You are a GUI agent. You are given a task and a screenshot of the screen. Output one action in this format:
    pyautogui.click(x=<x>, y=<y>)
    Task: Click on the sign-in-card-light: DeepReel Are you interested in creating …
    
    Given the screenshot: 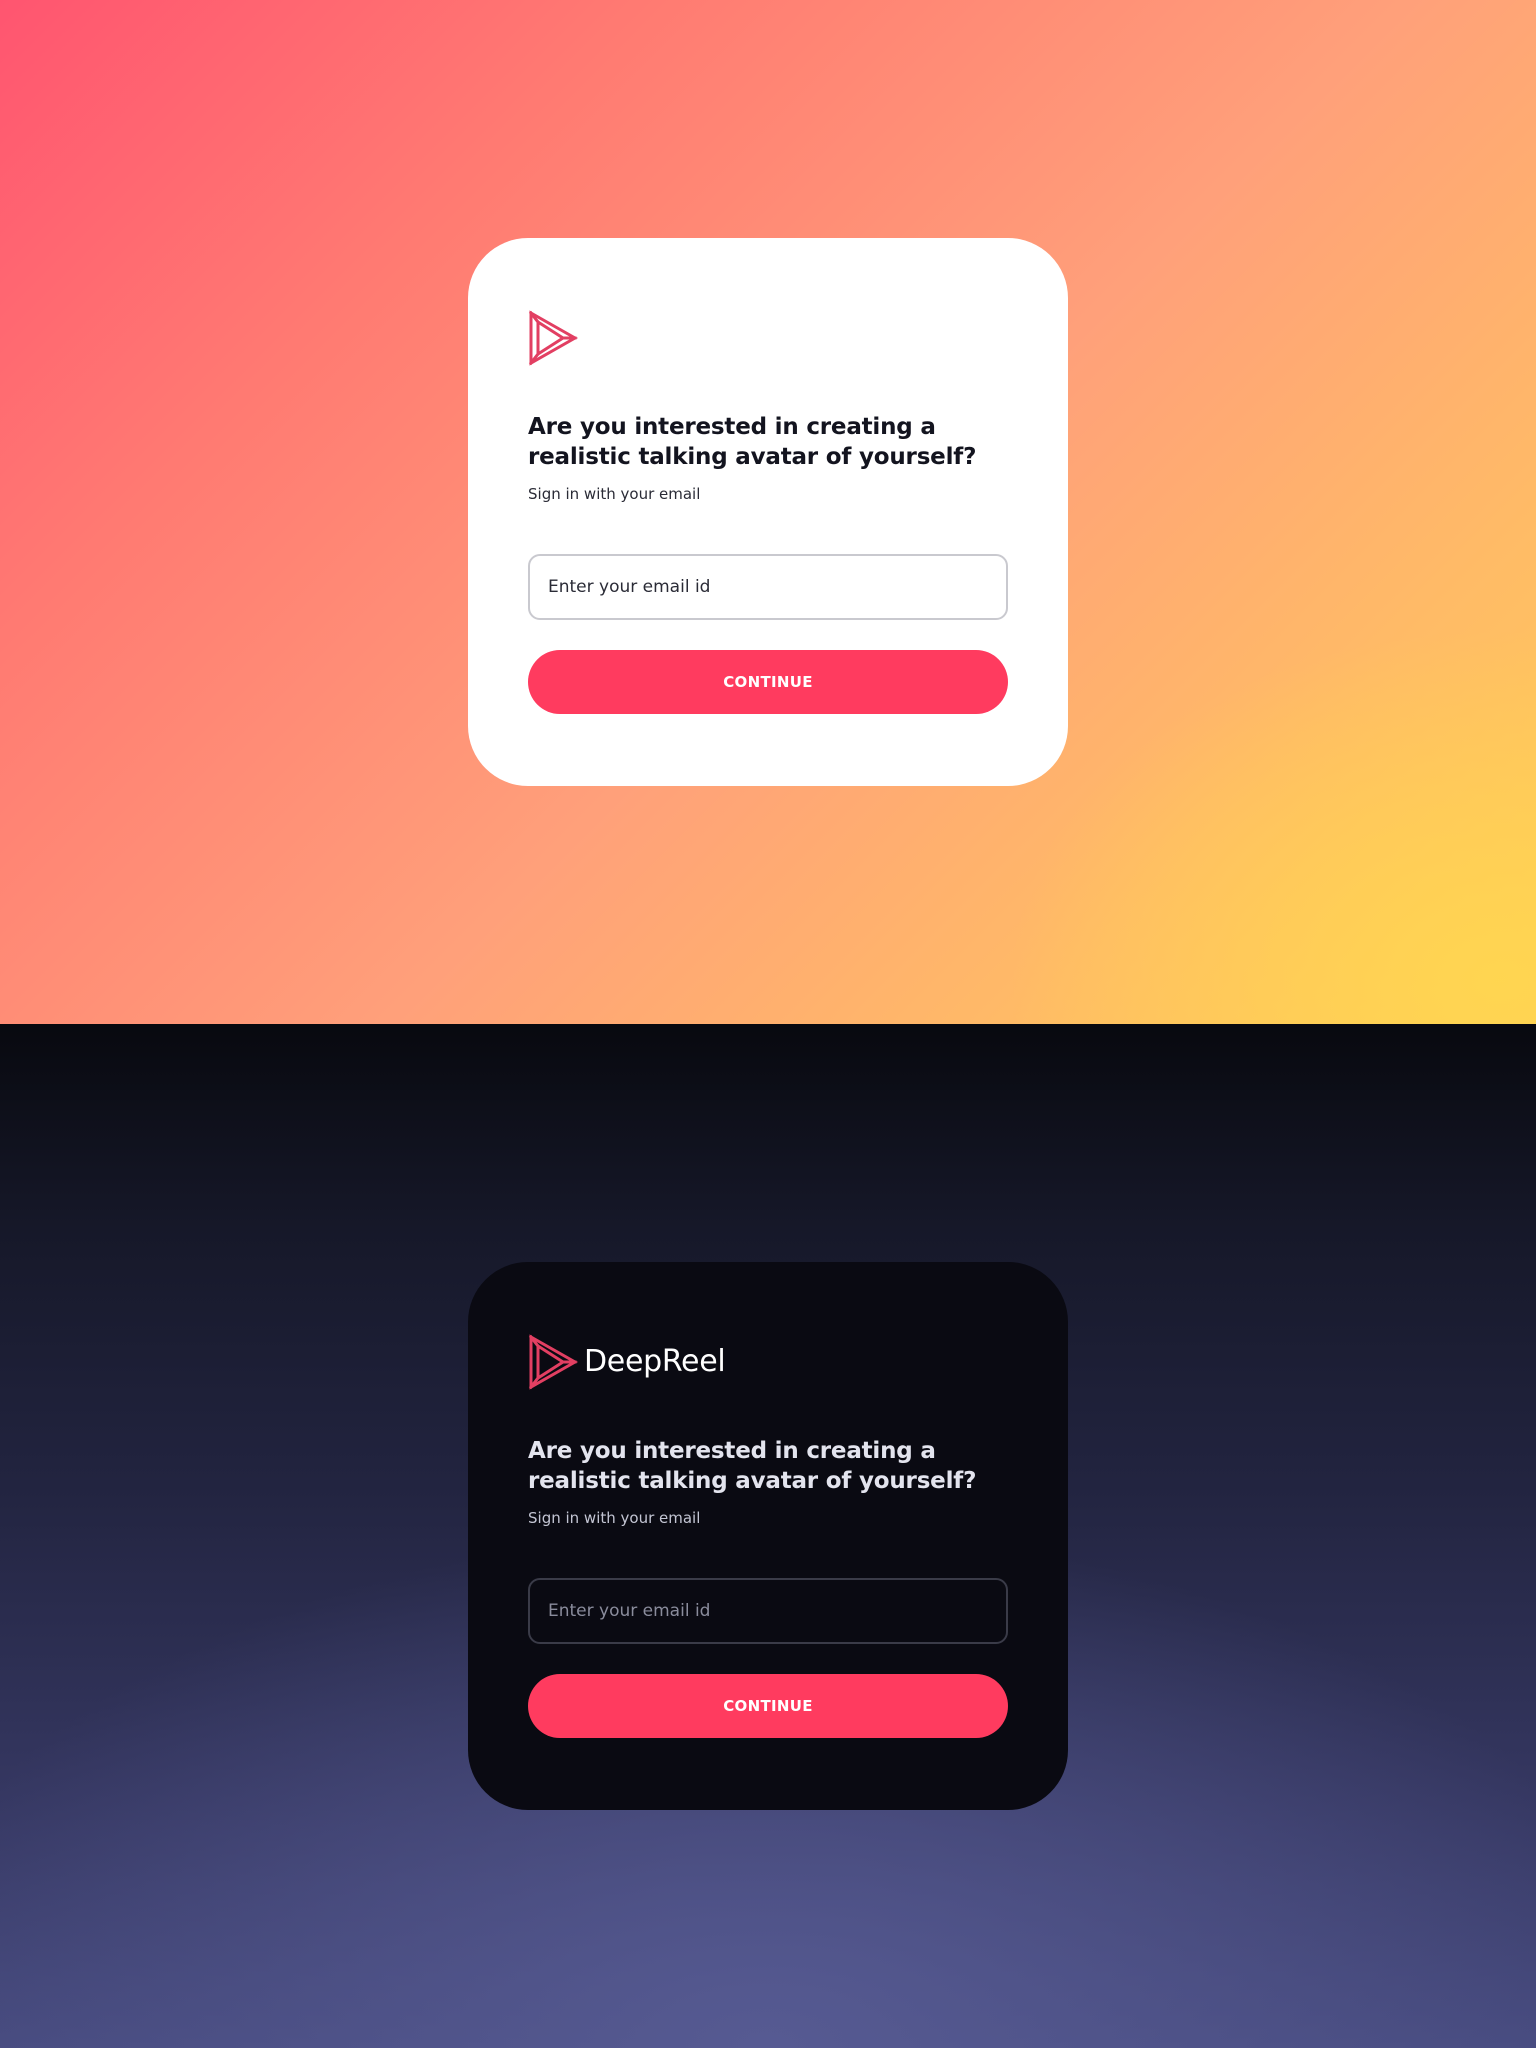 What is the action you would take?
    pyautogui.click(x=768, y=512)
    